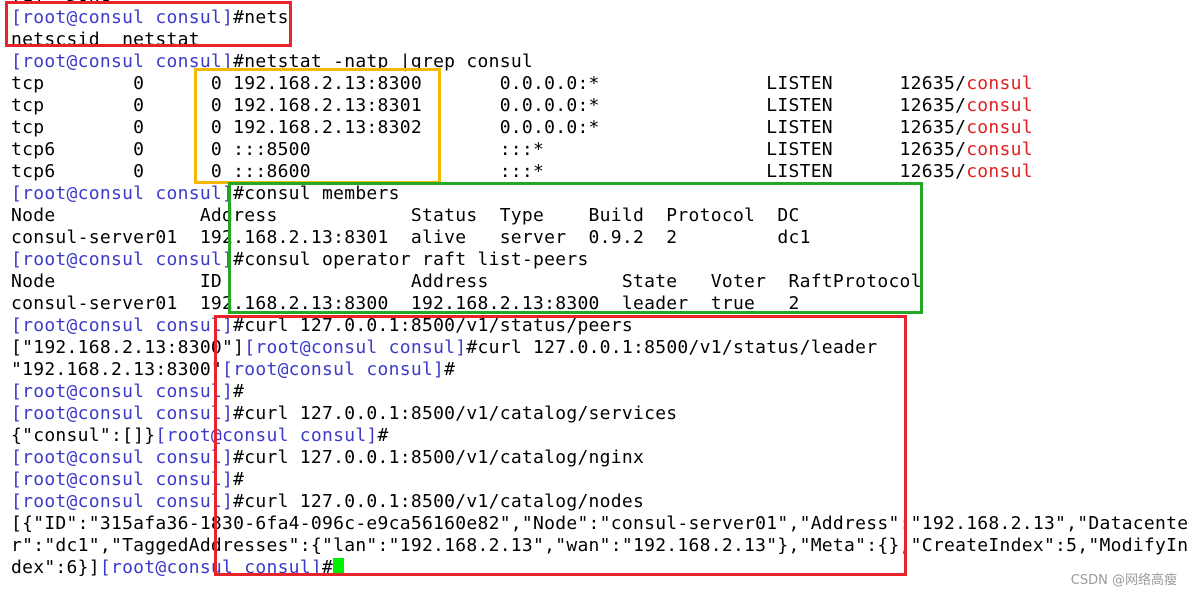 This screenshot has height=597, width=1191. Describe the element at coordinates (316, 193) in the screenshot. I see `terminal-text: #consul members` at that location.